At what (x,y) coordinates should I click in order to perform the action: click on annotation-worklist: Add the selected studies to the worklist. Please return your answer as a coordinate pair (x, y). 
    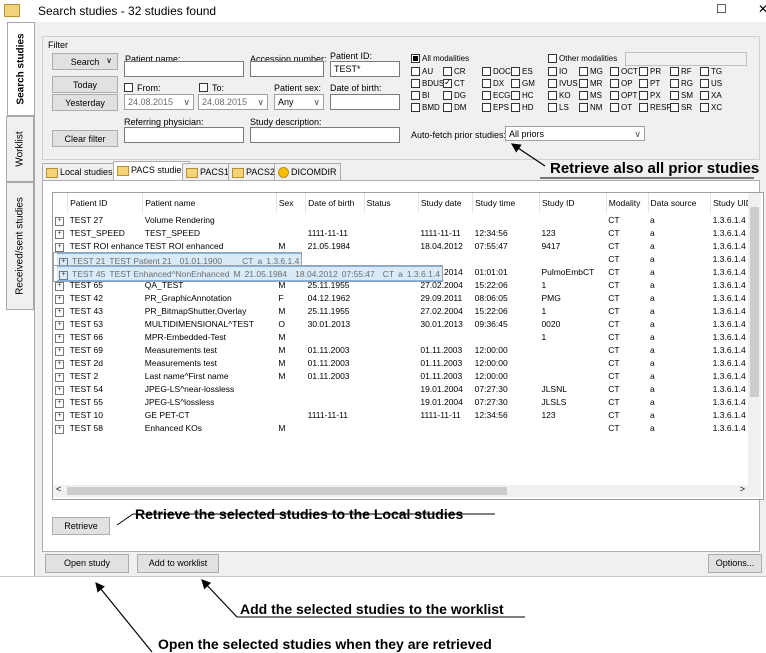
    Looking at the image, I should click on (372, 609).